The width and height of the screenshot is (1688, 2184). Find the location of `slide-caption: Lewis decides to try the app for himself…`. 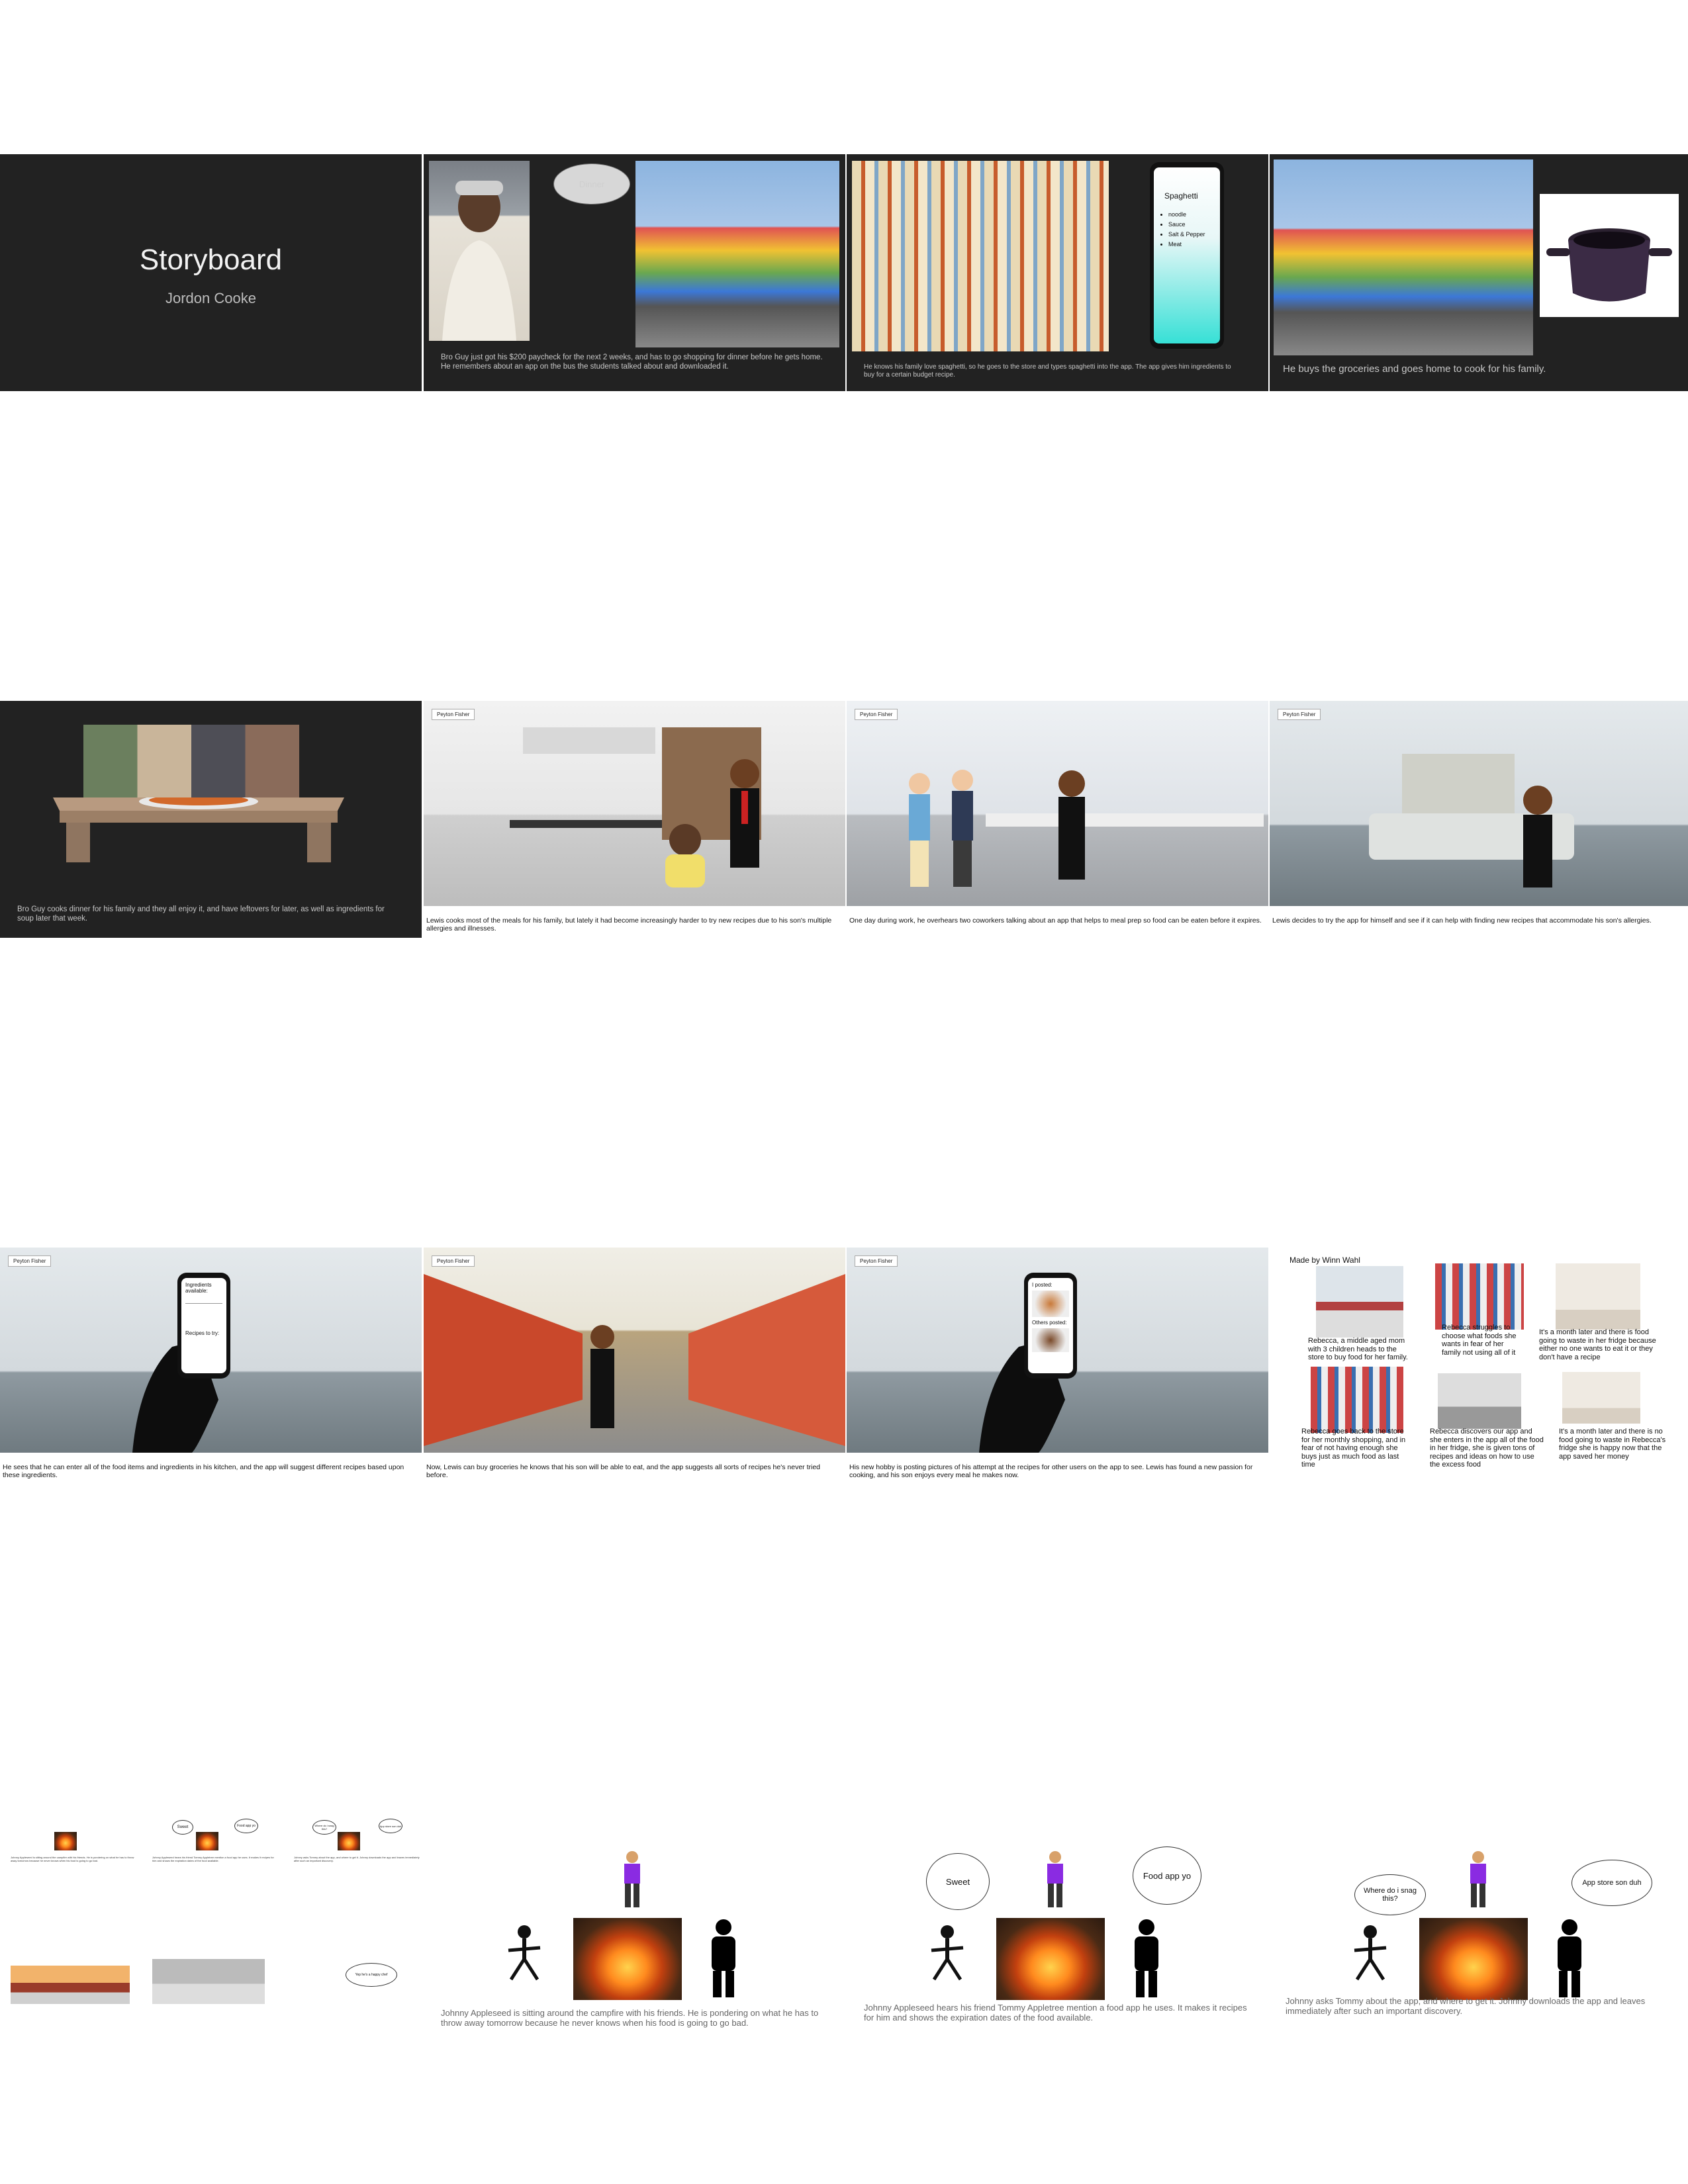

slide-caption: Lewis decides to try the app for himself… is located at coordinates (1462, 921).